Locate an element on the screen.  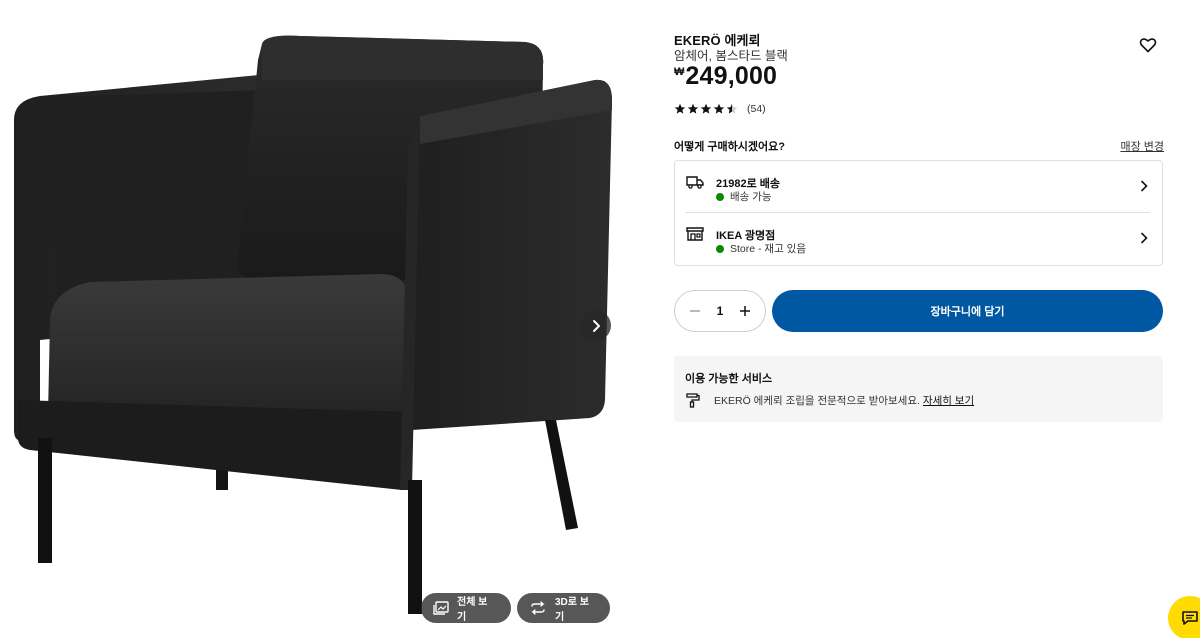
decrease-quantity-button is located at coordinates (695, 311).